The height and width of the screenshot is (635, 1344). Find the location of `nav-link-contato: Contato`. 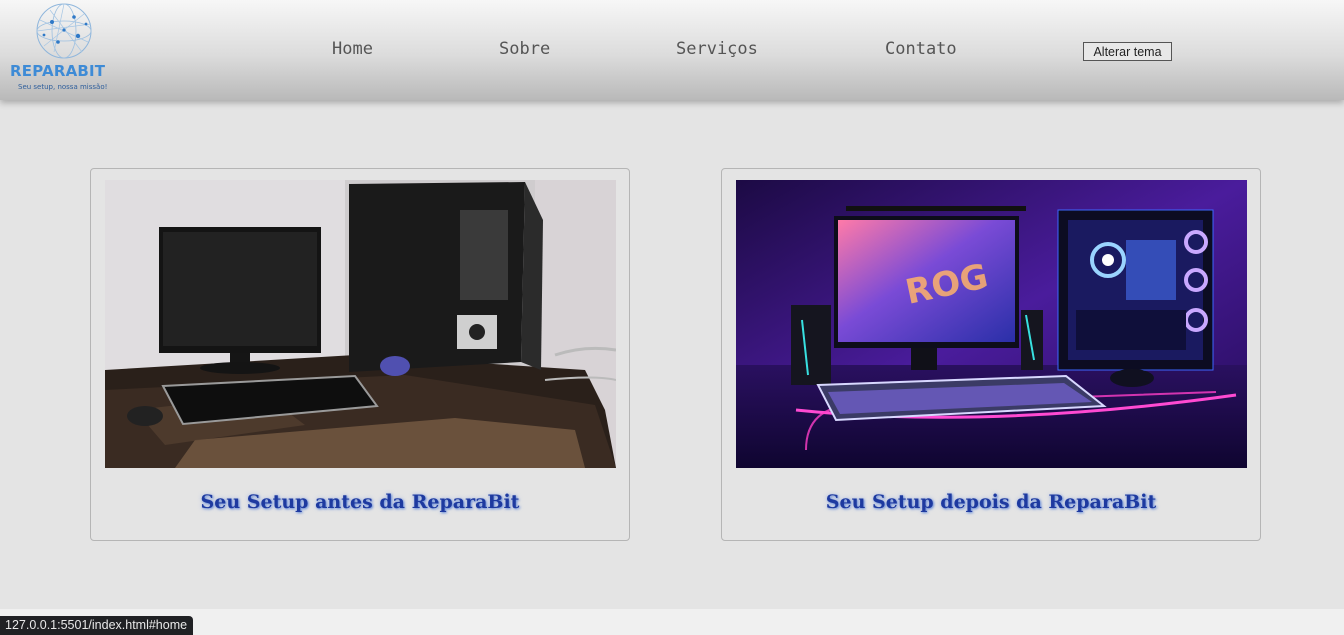

nav-link-contato: Contato is located at coordinates (921, 49).